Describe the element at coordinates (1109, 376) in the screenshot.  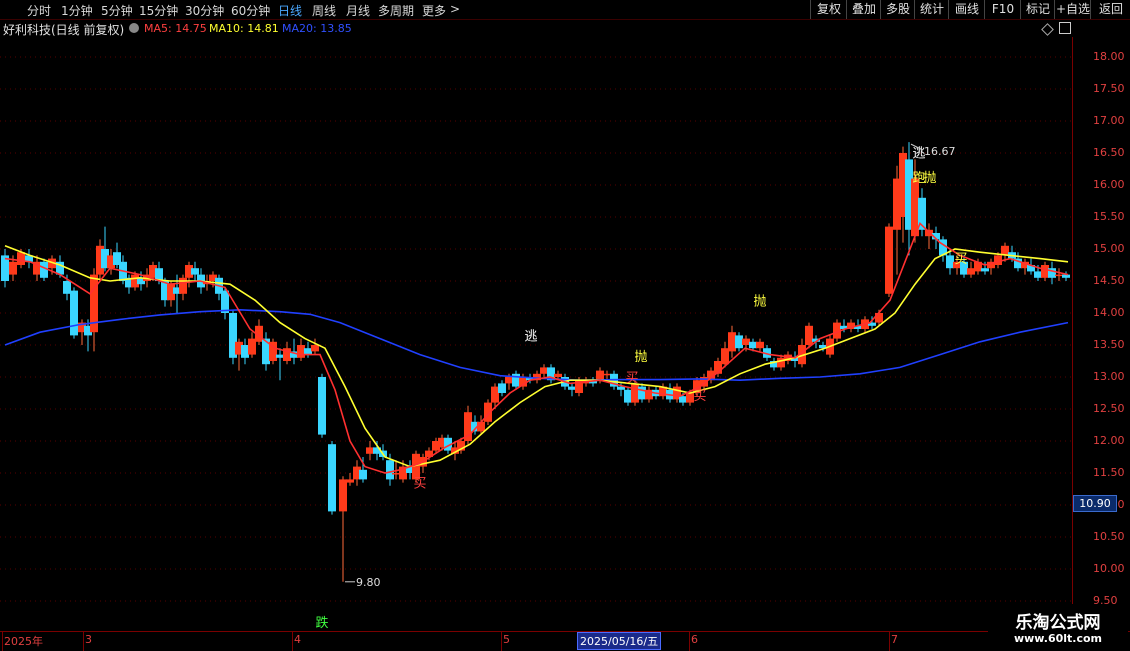
I see `price-tick-label: 13.00` at that location.